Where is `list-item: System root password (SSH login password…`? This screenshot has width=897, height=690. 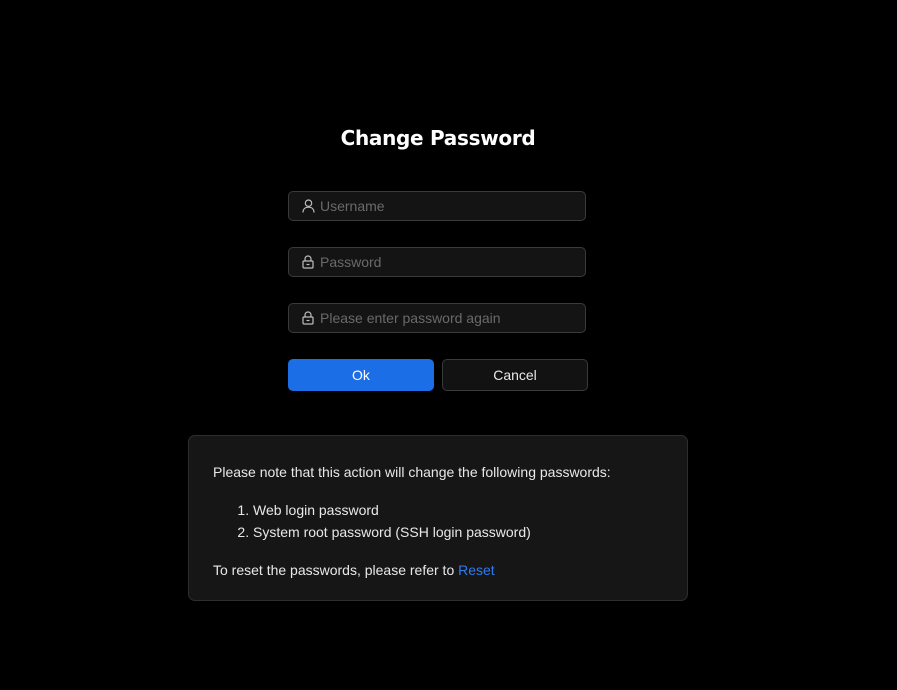
list-item: System root password (SSH login password… is located at coordinates (458, 532).